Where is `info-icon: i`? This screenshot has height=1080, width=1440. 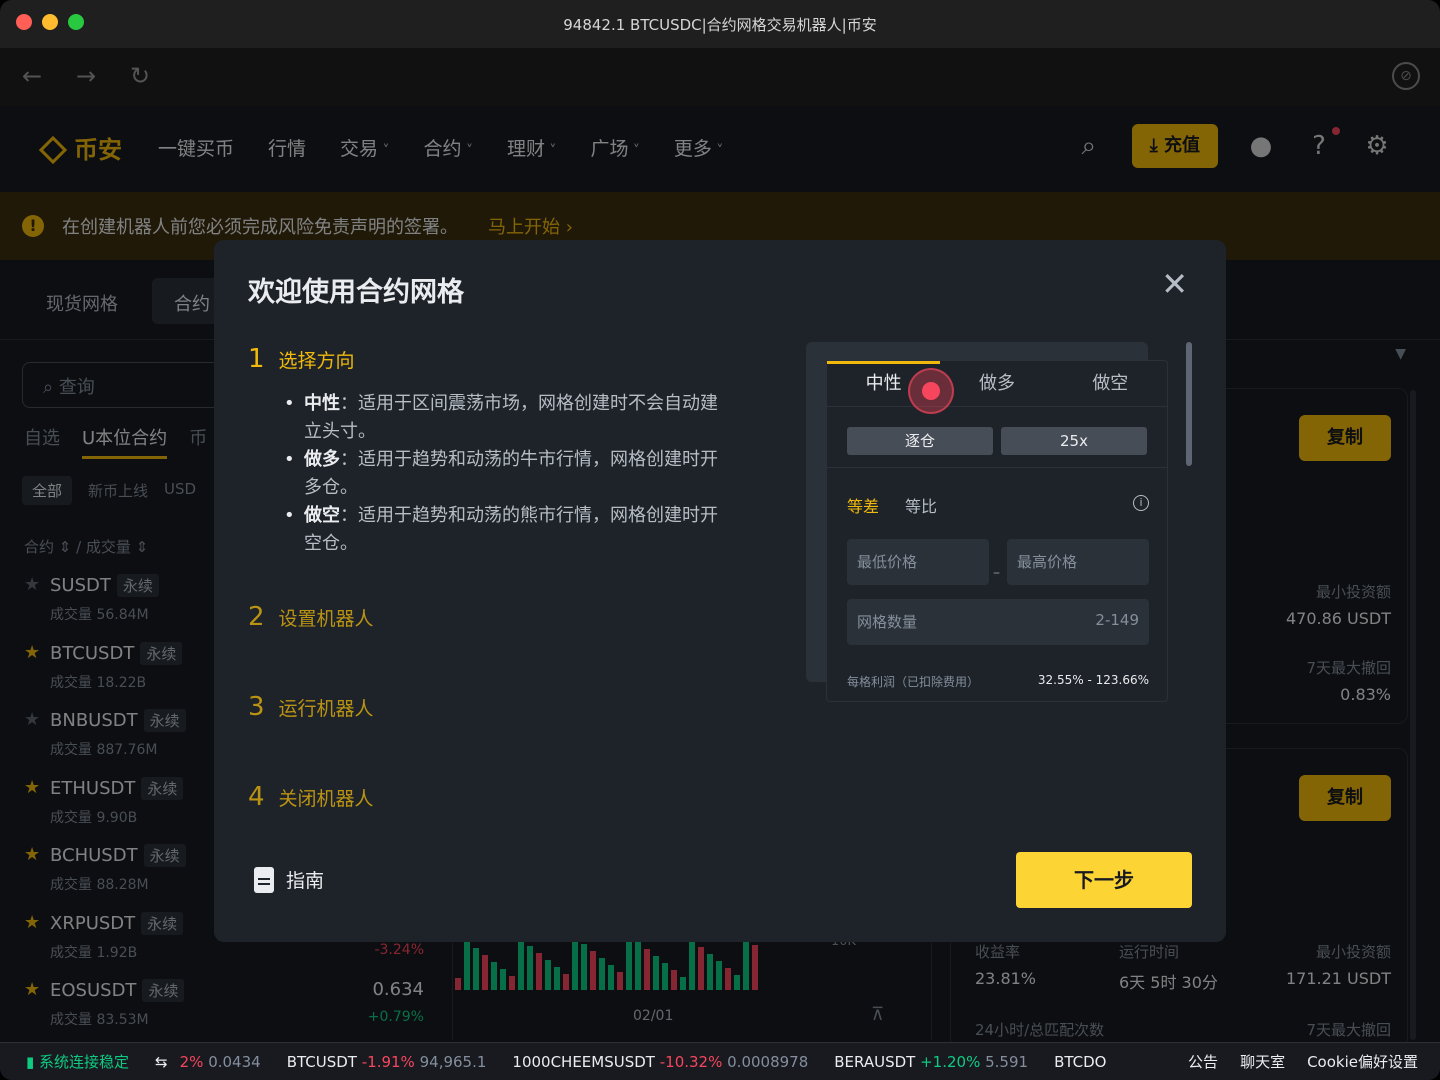 info-icon: i is located at coordinates (1141, 503).